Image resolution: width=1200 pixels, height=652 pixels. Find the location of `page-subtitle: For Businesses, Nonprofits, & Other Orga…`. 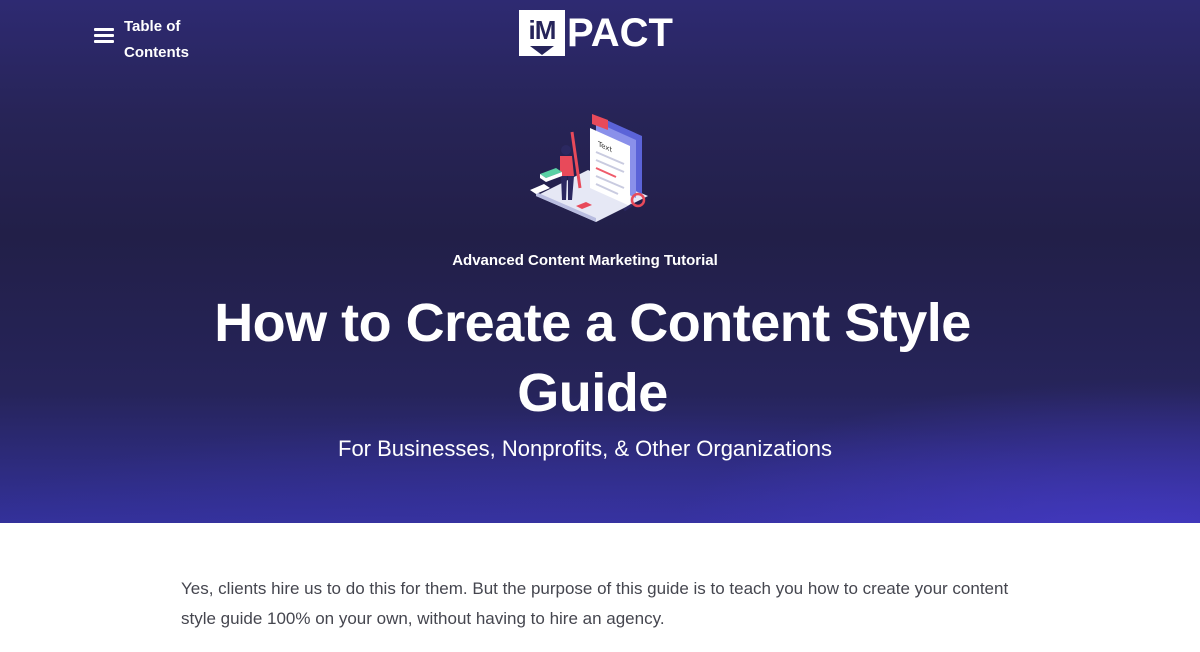

page-subtitle: For Businesses, Nonprofits, & Other Orga… is located at coordinates (585, 448).